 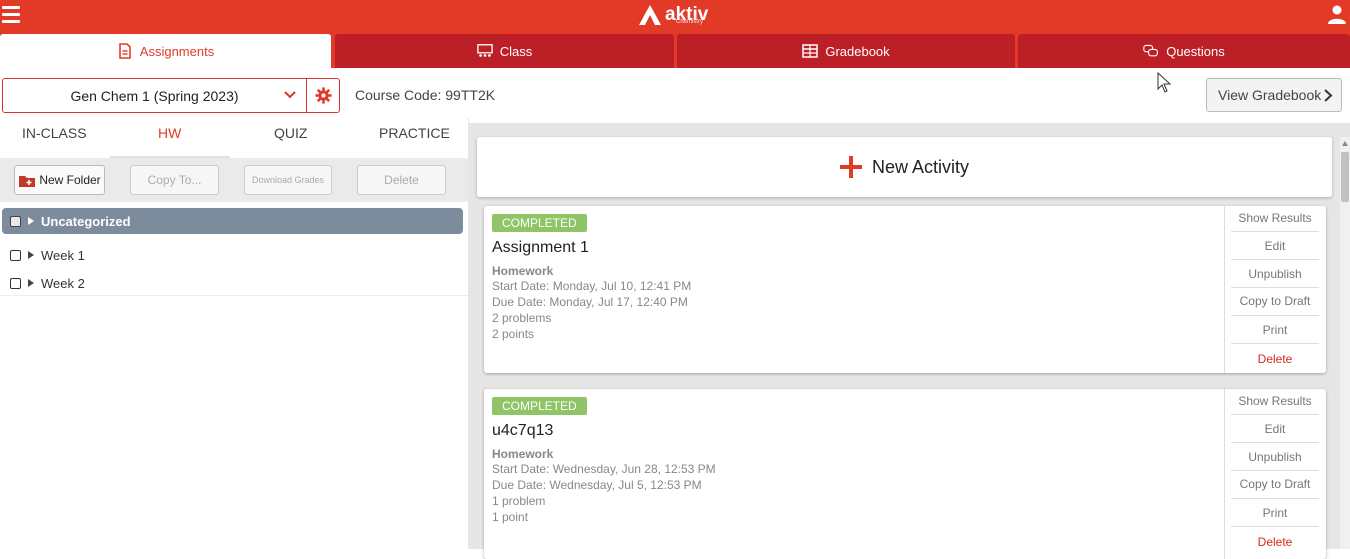 I want to click on logo-subtext: Chemistry, so click(x=690, y=22).